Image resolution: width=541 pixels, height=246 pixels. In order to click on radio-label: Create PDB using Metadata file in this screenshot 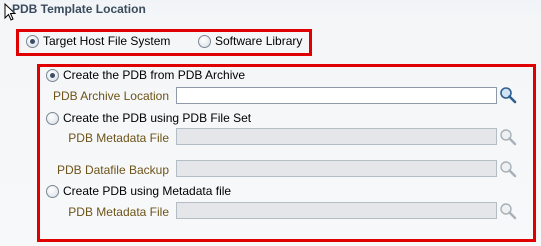, I will do `click(147, 191)`.